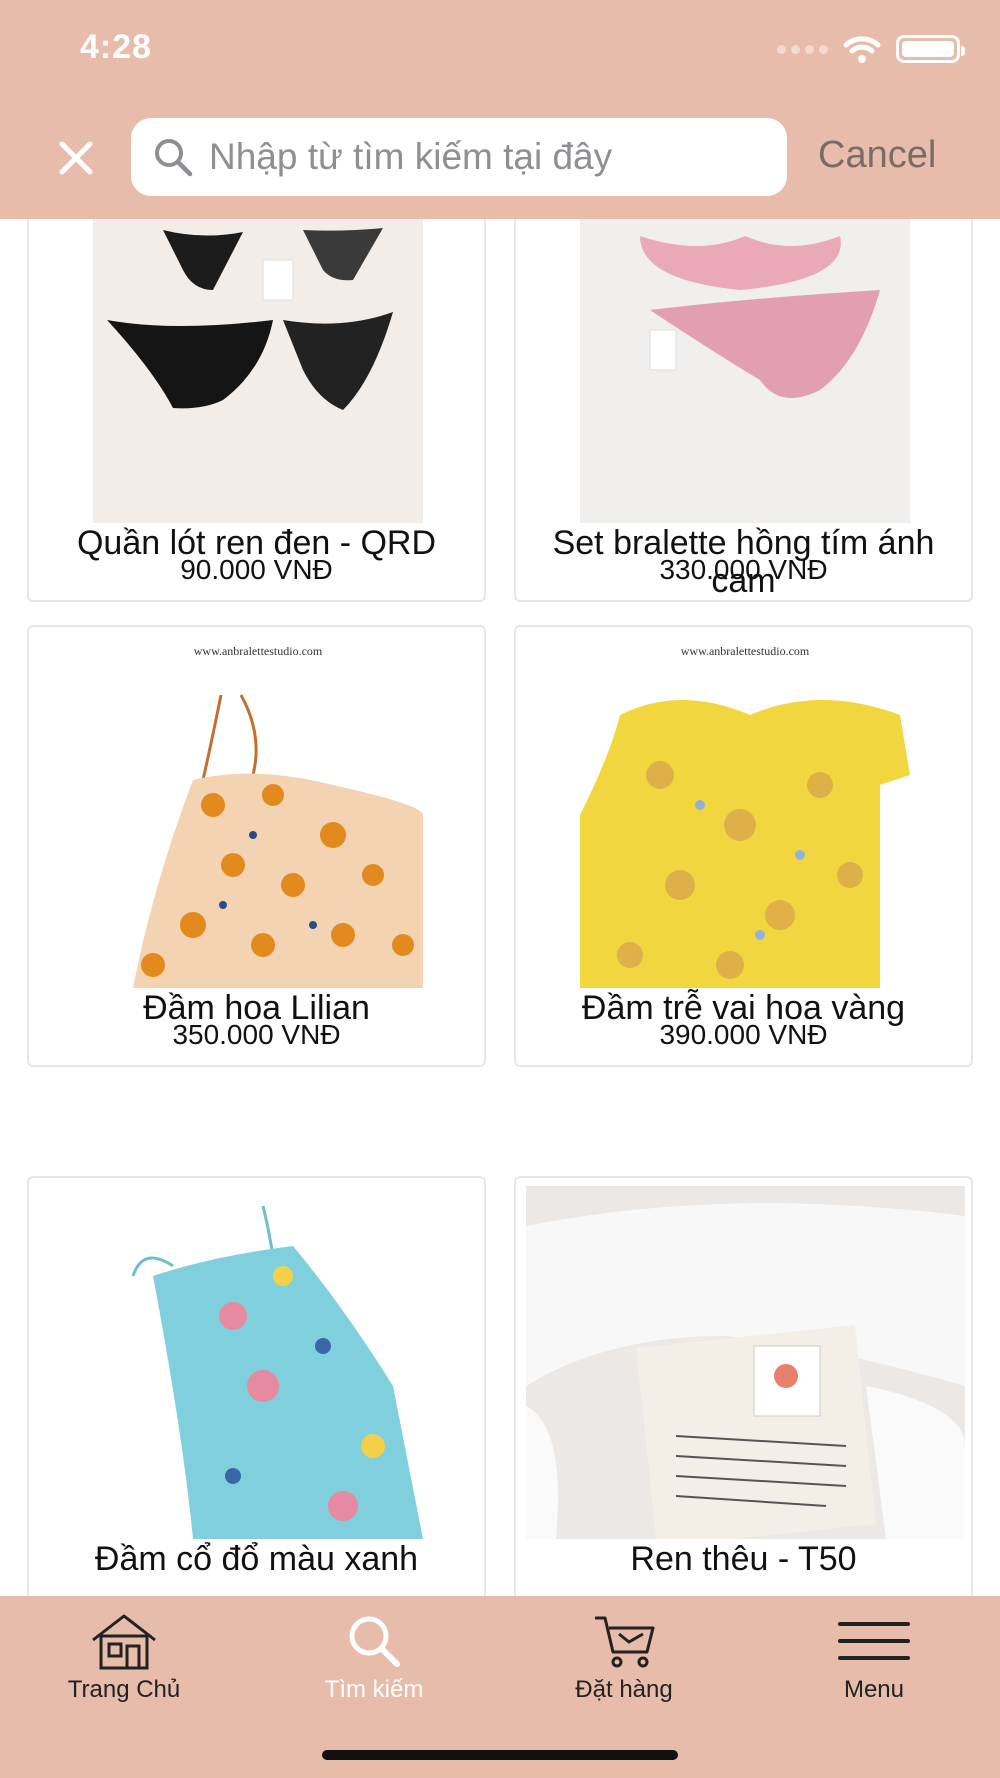  What do you see at coordinates (624, 1689) in the screenshot?
I see `tab-label: Đặt hàng` at bounding box center [624, 1689].